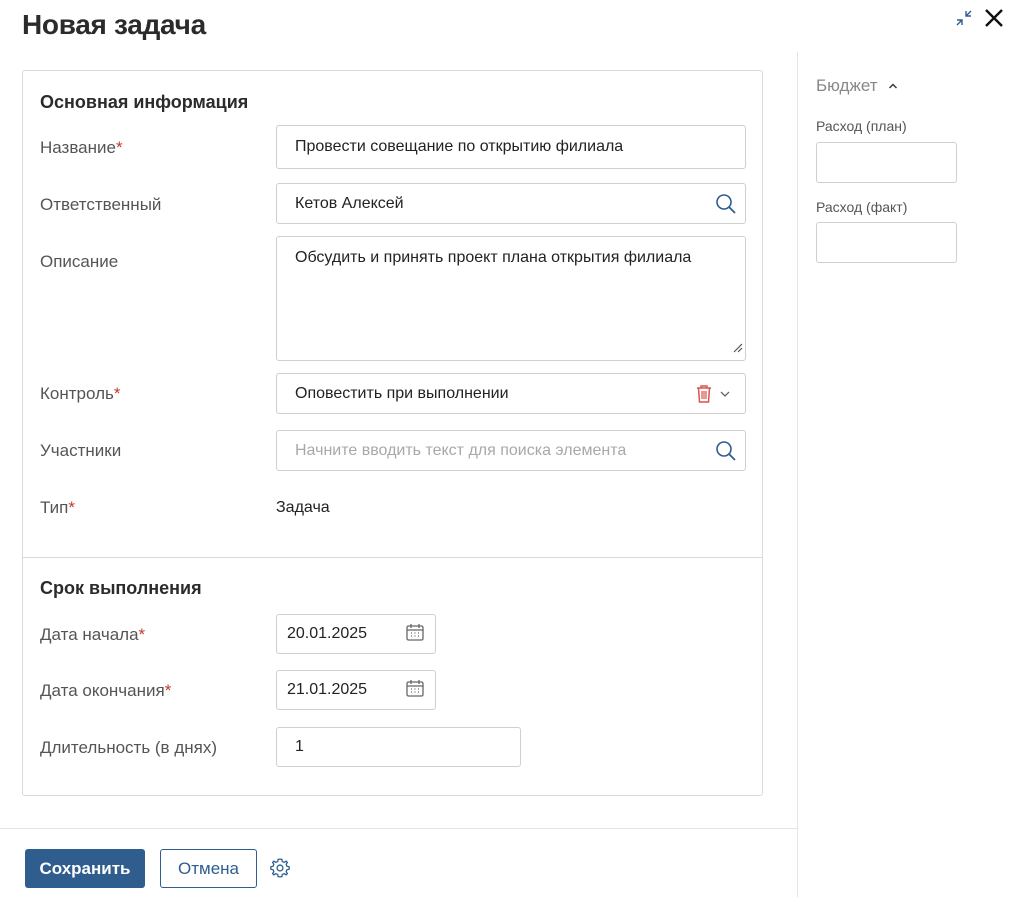 This screenshot has height=897, width=1012. I want to click on assignee-input: Кетов Алексей, so click(511, 203).